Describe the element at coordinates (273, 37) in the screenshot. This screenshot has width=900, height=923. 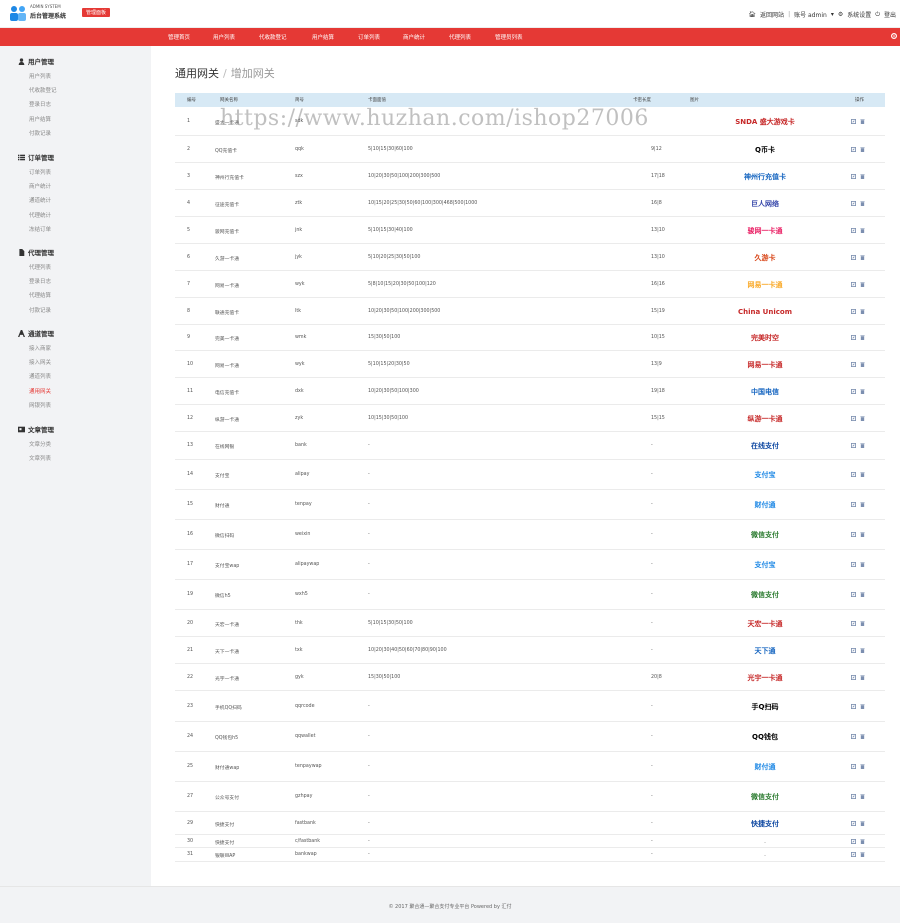
I see `nav-item-collection: 代收款登记` at that location.